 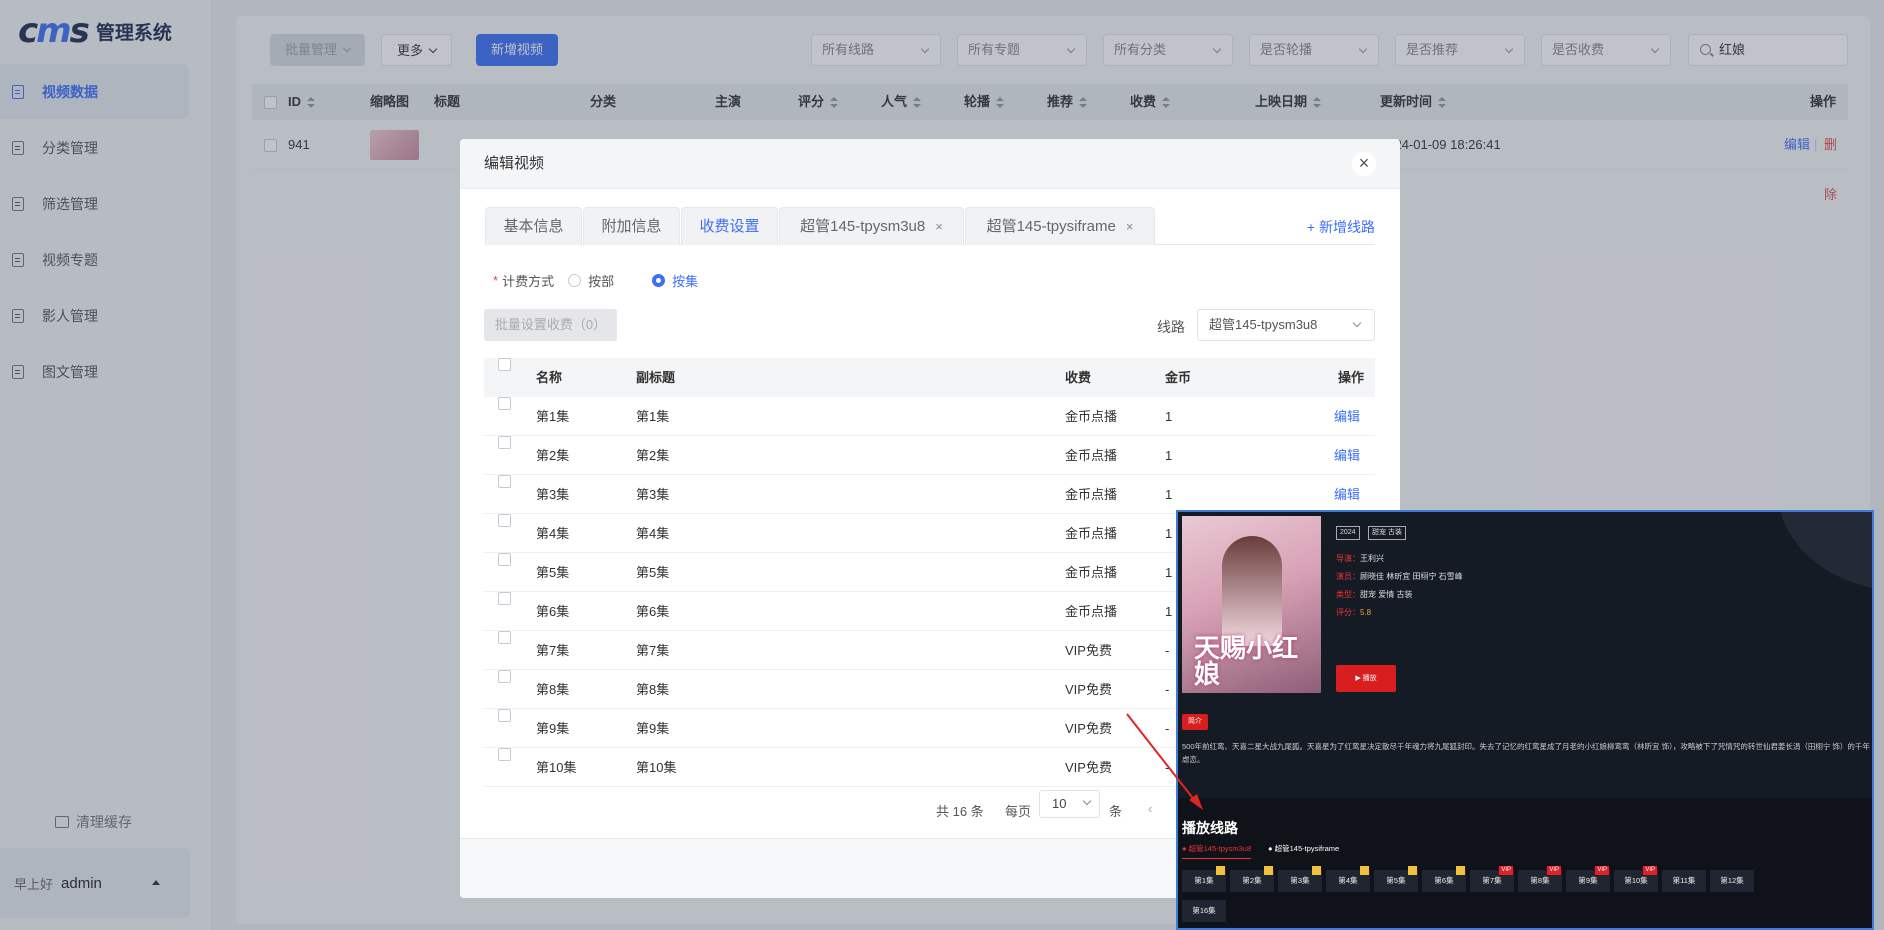 I want to click on tab-route-iframe: 超管145-tpysiframe ×, so click(x=1060, y=226).